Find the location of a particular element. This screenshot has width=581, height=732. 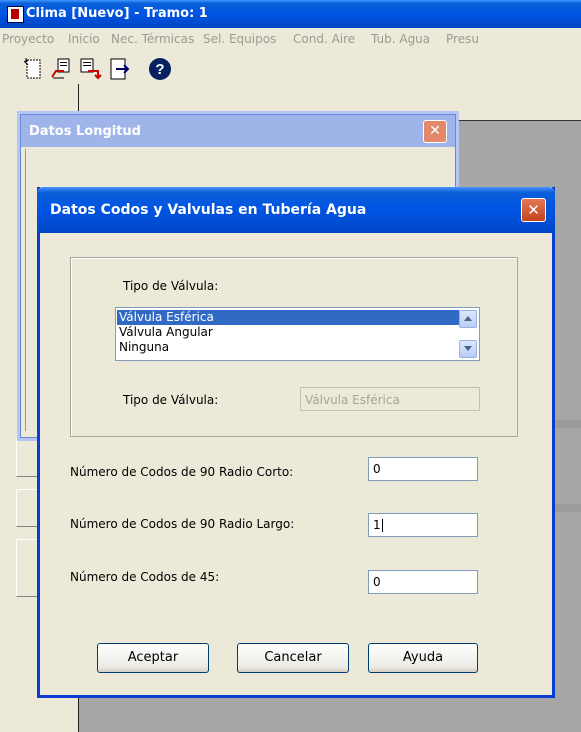

new-file-icon is located at coordinates (34, 69).